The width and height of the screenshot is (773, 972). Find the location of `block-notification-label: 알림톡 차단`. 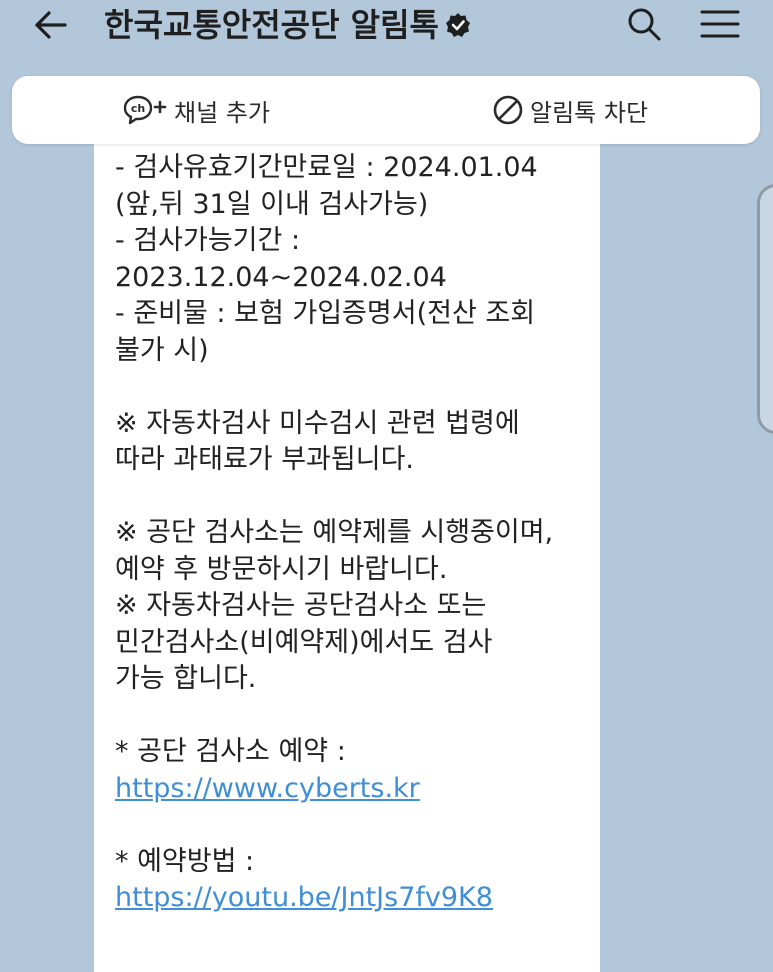

block-notification-label: 알림톡 차단 is located at coordinates (589, 112).